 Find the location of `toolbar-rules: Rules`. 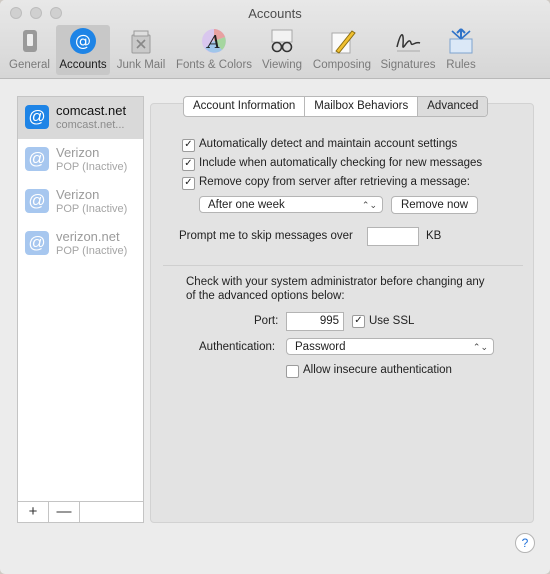

toolbar-rules: Rules is located at coordinates (461, 50).